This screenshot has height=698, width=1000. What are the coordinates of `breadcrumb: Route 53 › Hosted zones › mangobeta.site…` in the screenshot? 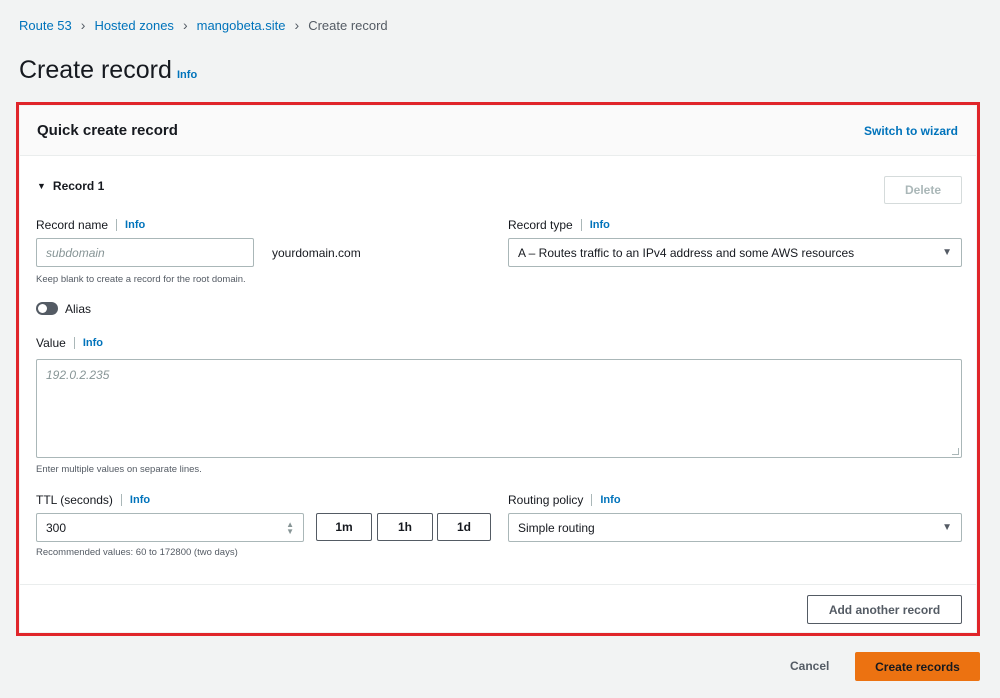 It's located at (203, 25).